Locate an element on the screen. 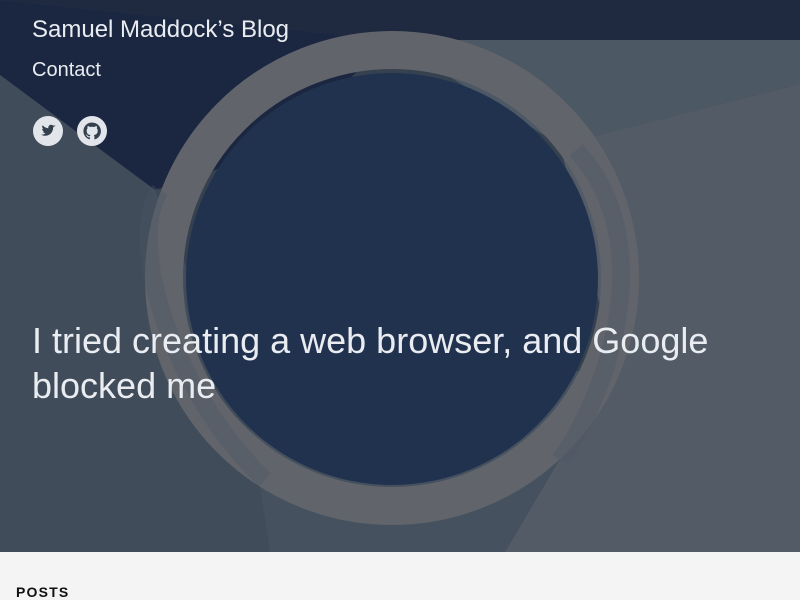 This screenshot has width=800, height=600. twitter-icon is located at coordinates (48, 131).